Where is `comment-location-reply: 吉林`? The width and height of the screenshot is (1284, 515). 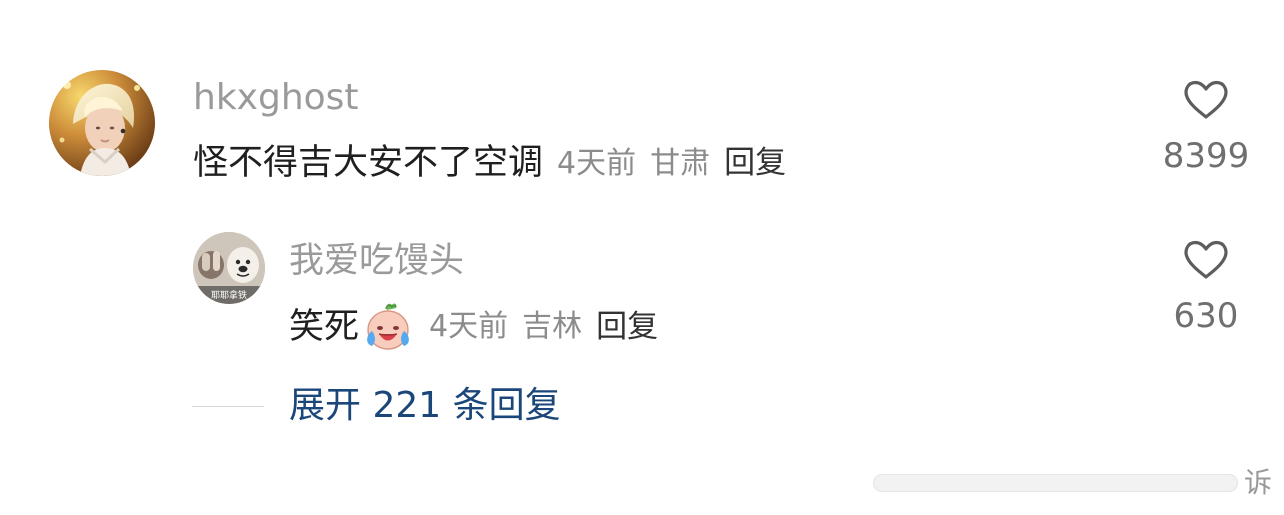 comment-location-reply: 吉林 is located at coordinates (552, 326).